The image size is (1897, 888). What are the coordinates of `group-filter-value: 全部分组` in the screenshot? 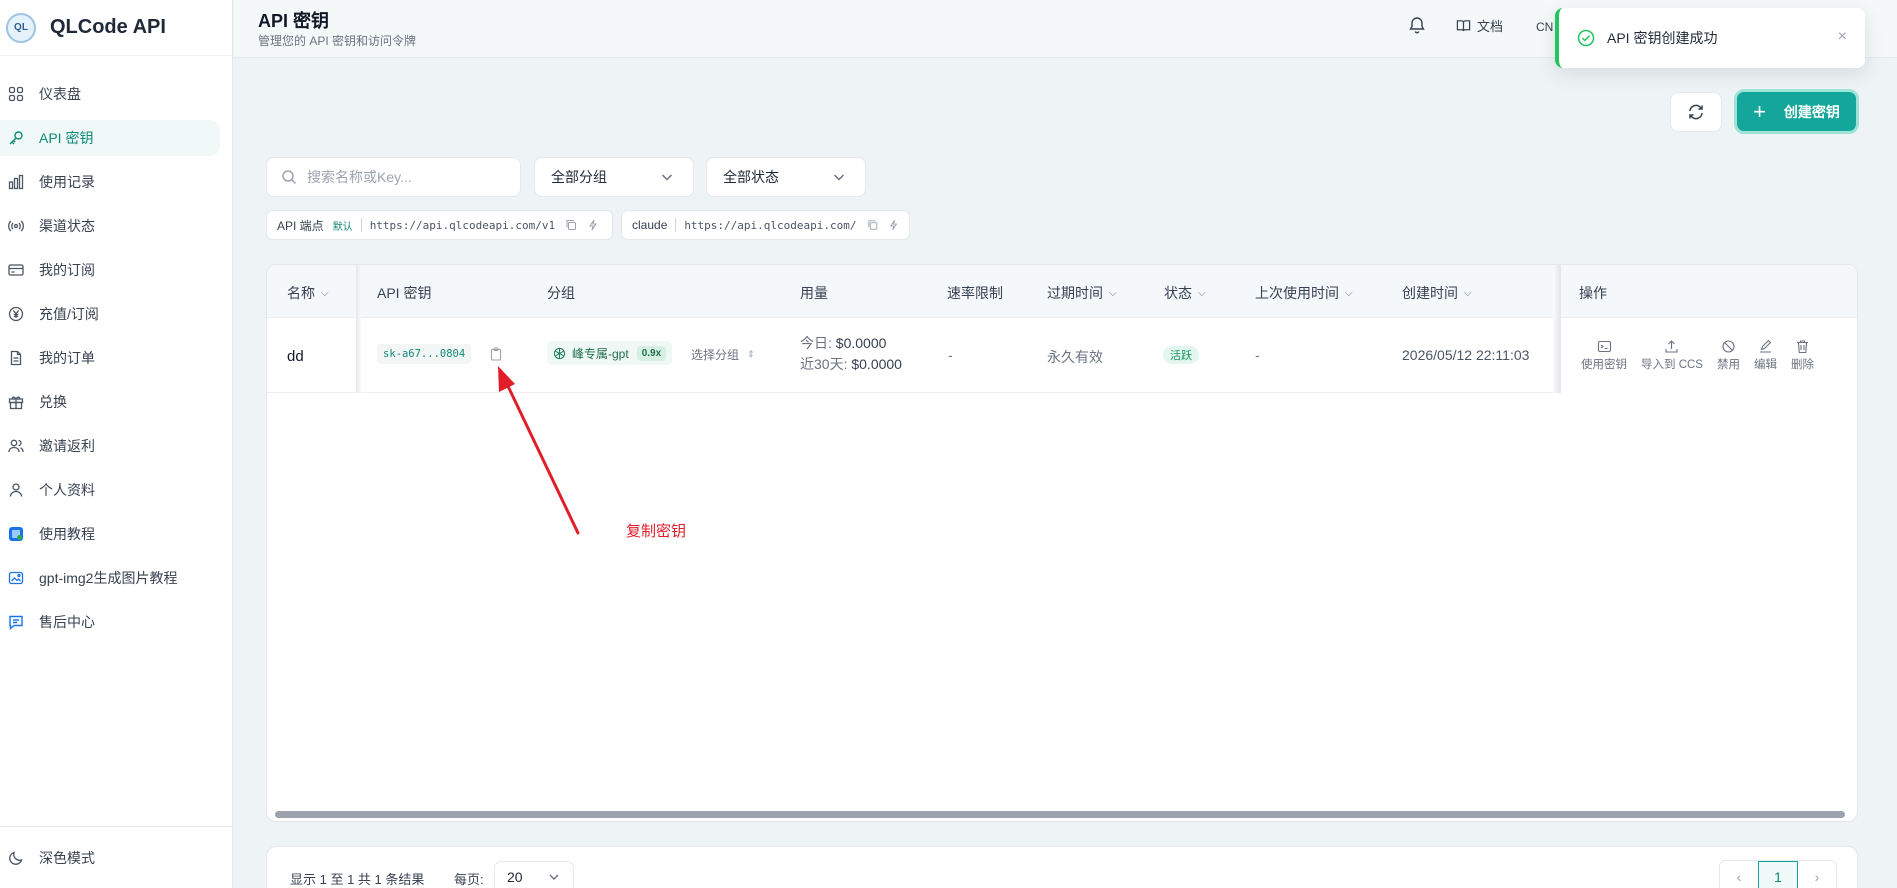 It's located at (579, 177).